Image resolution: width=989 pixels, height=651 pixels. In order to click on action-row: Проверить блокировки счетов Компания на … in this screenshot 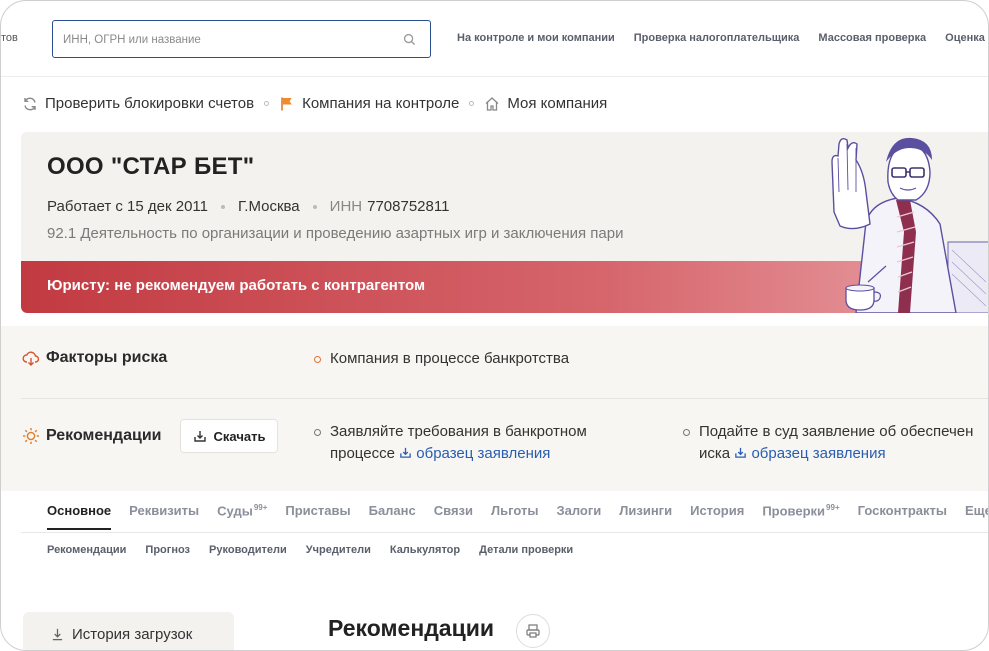, I will do `click(314, 103)`.